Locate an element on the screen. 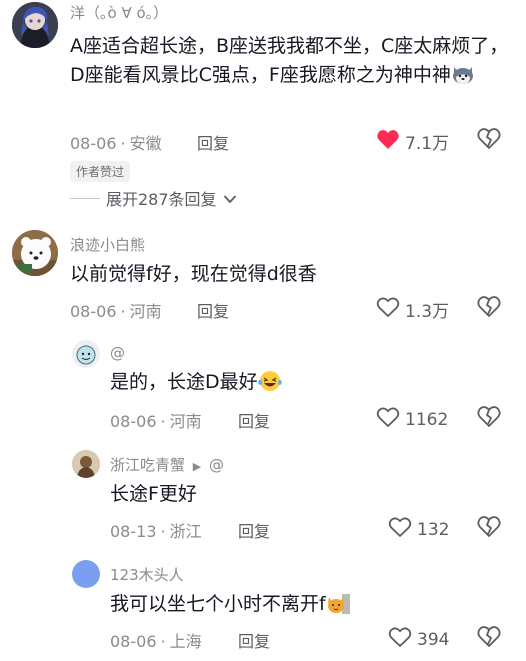 Image resolution: width=526 pixels, height=661 pixels. reply-text-body: 是的，长途D最好 is located at coordinates (184, 382).